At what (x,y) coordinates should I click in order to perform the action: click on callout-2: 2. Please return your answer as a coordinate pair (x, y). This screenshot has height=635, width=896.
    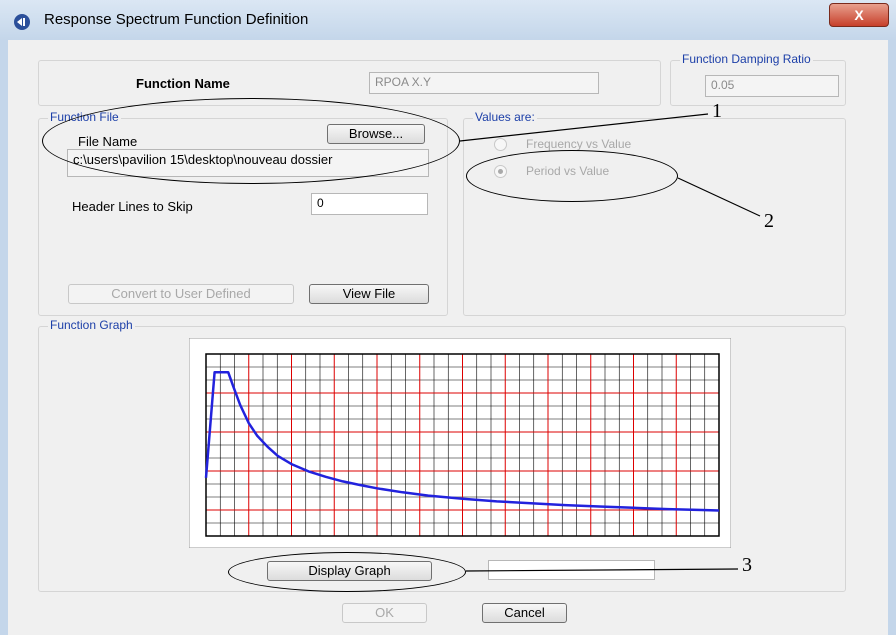
    Looking at the image, I should click on (769, 221).